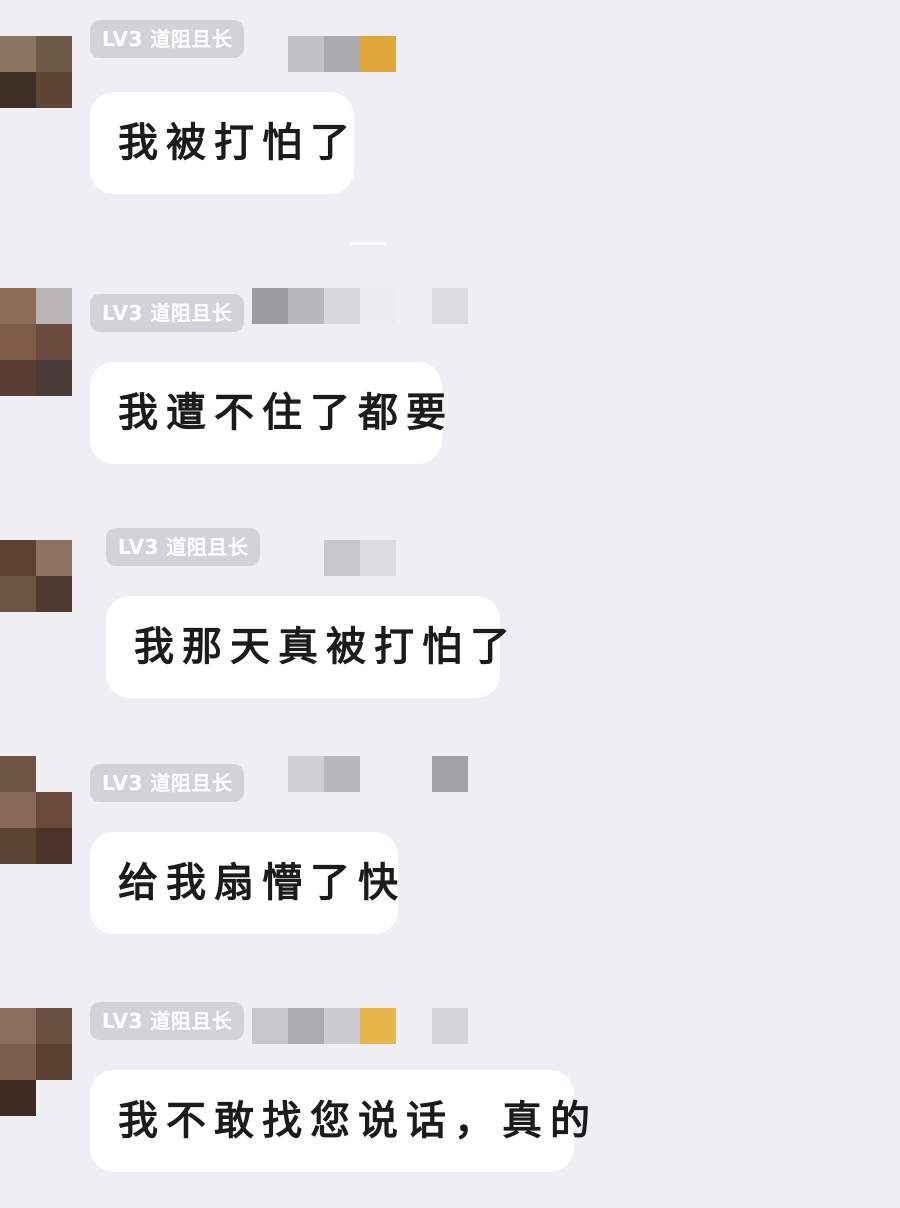 Image resolution: width=900 pixels, height=1208 pixels. I want to click on divider, so click(368, 243).